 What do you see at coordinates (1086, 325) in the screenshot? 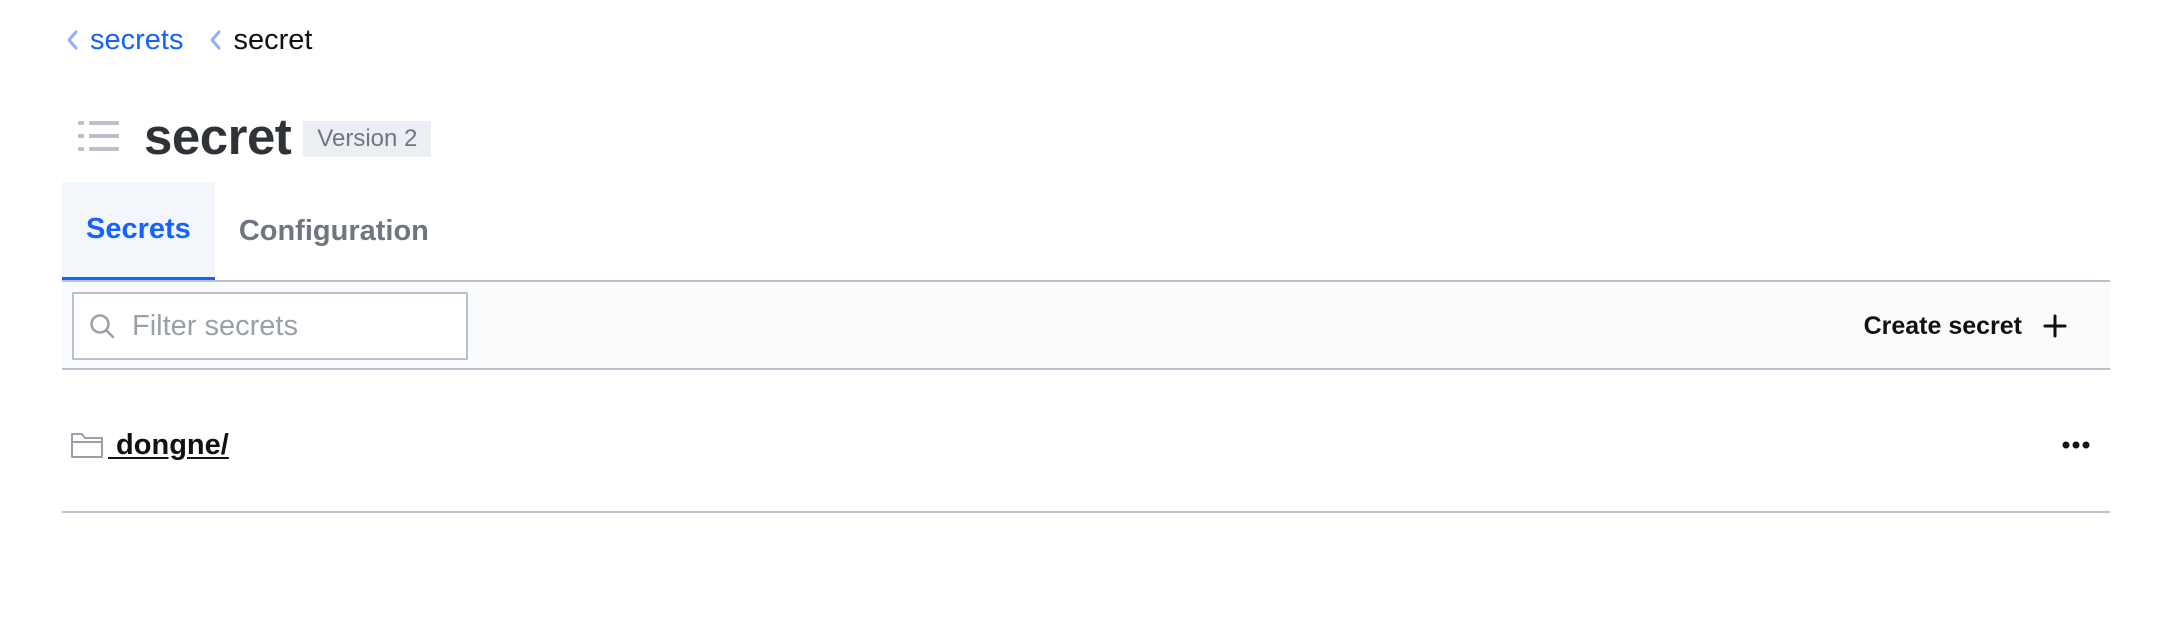
I see `toolbar: Create secret` at bounding box center [1086, 325].